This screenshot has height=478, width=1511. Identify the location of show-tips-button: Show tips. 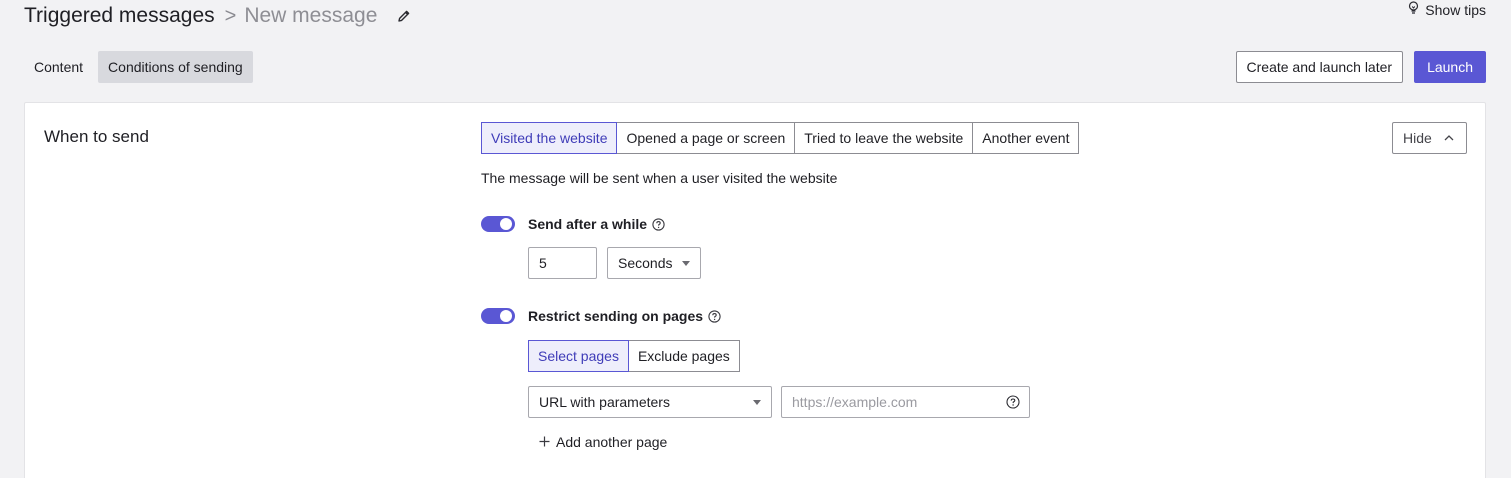
(1446, 9).